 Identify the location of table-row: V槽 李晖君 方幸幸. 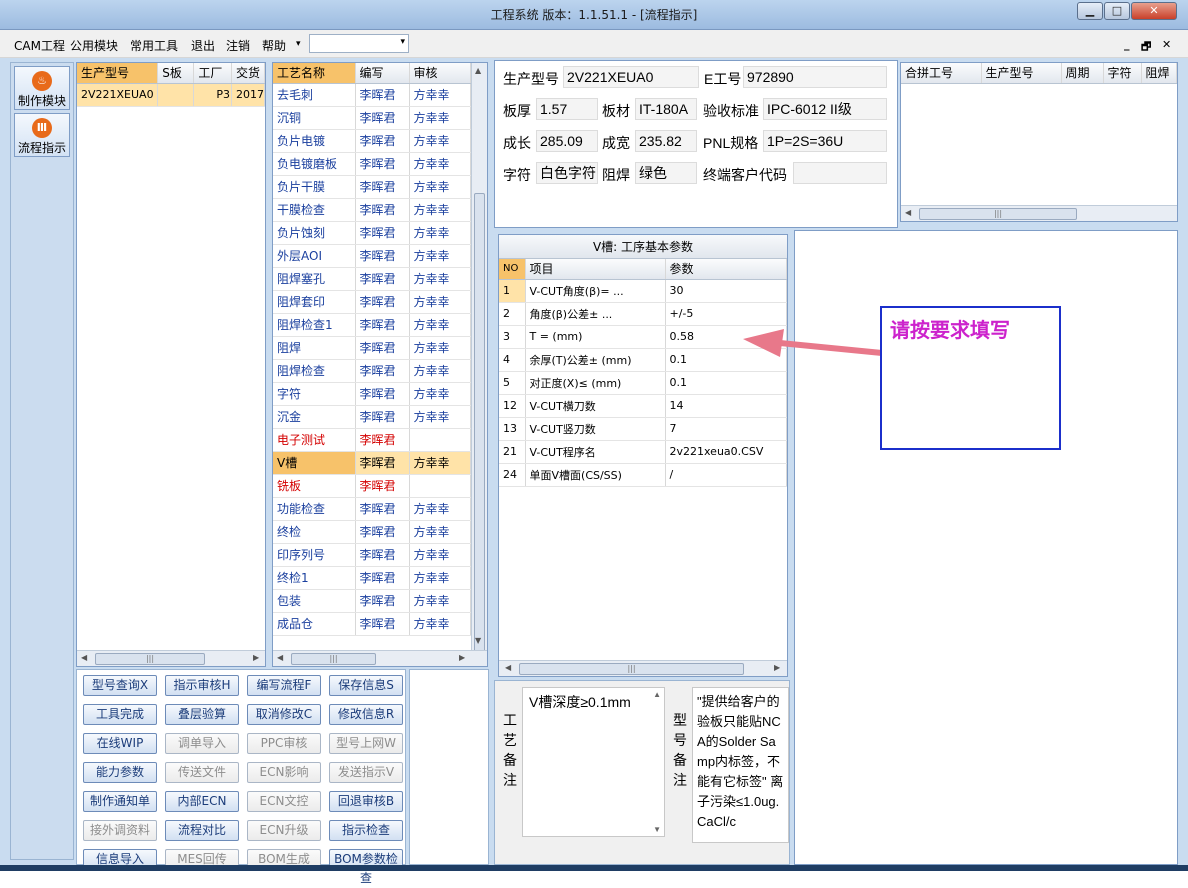
(372, 463).